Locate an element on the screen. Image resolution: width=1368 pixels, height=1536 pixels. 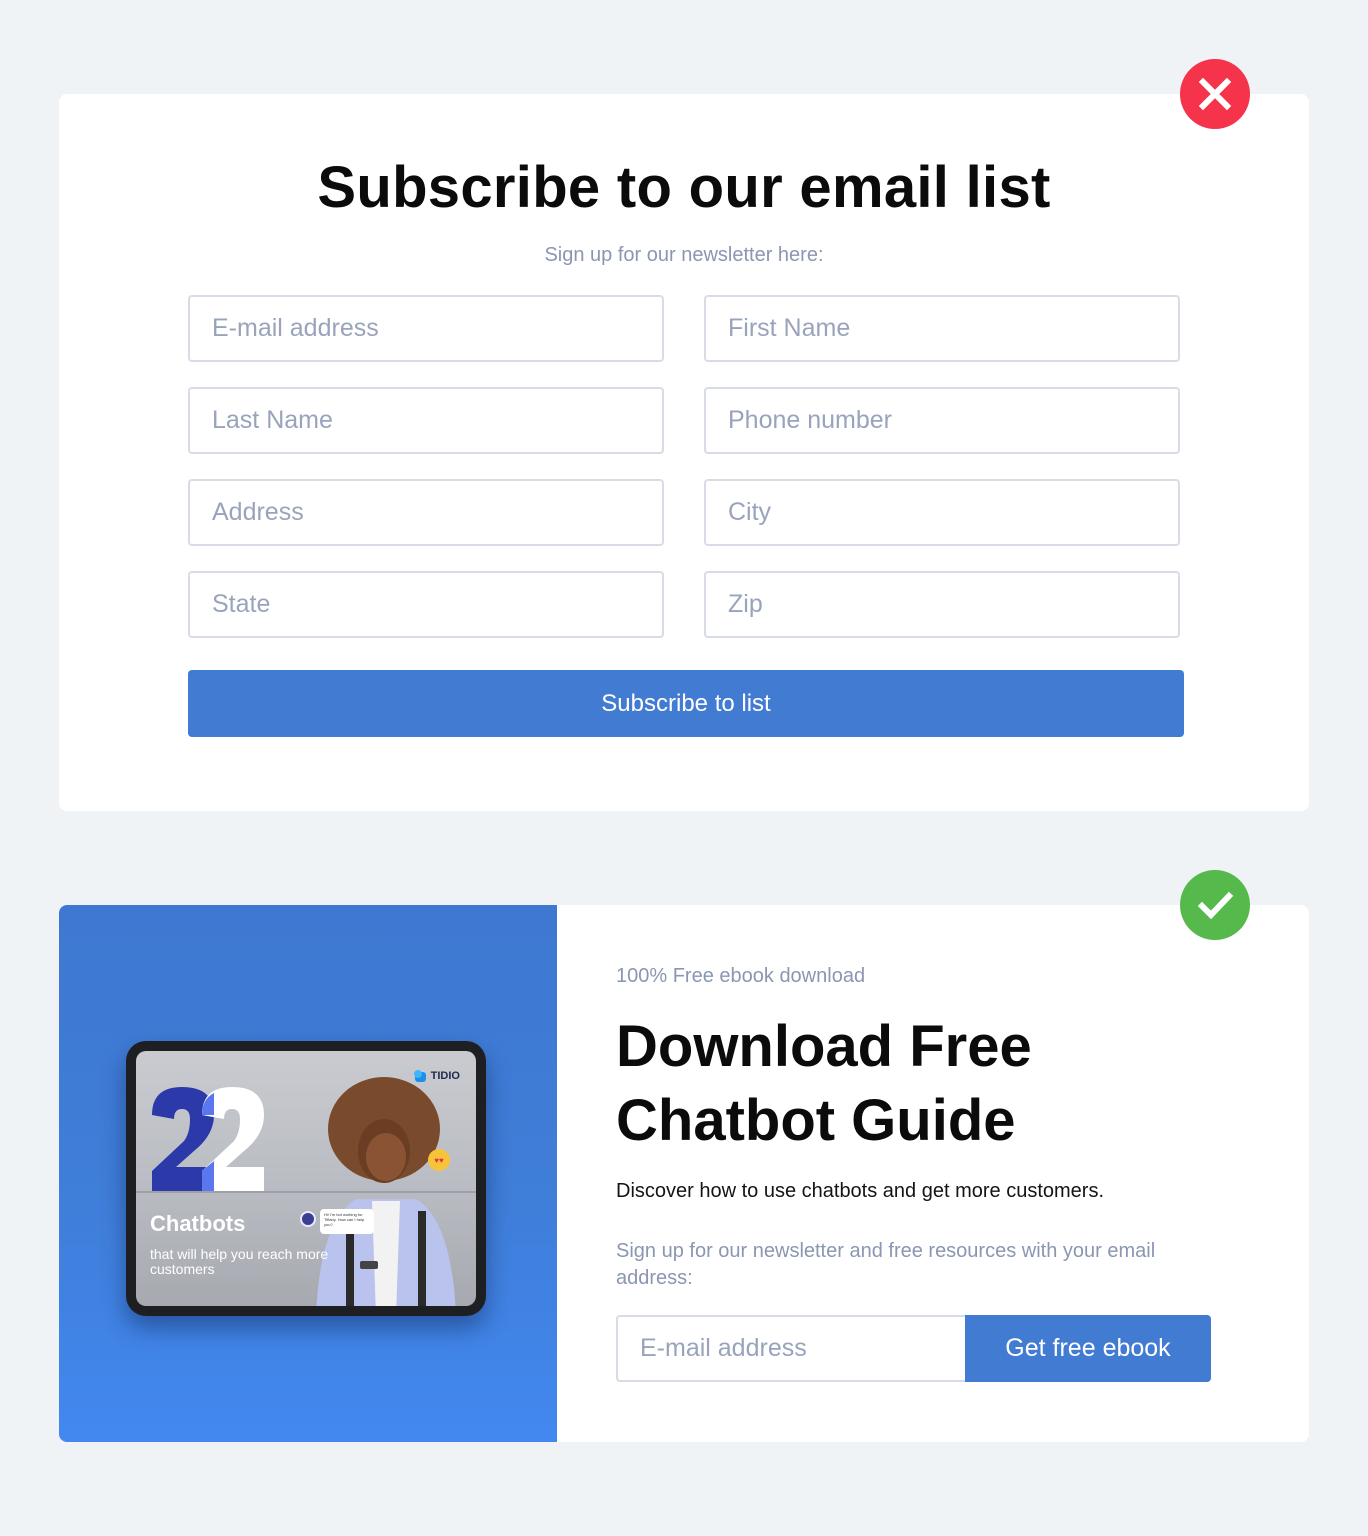
get-free-ebook-button: Get free ebook is located at coordinates (1088, 1348).